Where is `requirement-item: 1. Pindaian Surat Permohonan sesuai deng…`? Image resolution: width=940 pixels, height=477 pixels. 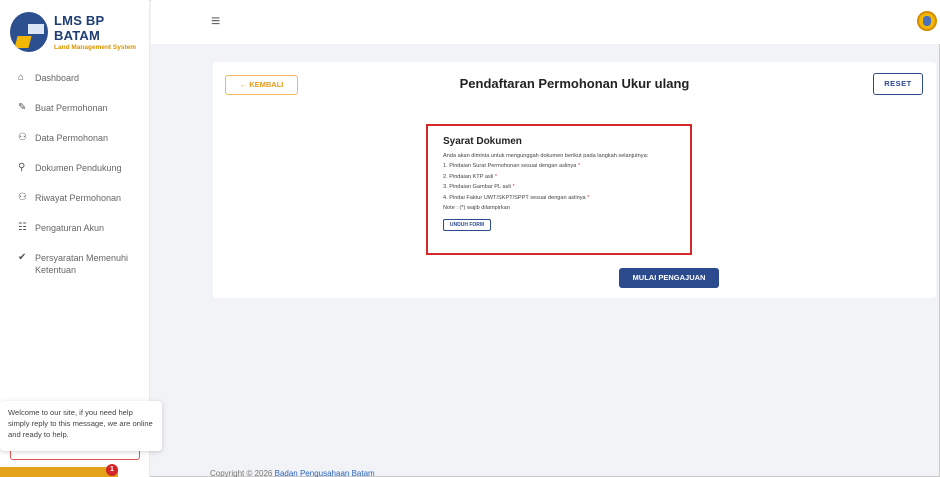 requirement-item: 1. Pindaian Surat Permohonan sesuai deng… is located at coordinates (512, 166).